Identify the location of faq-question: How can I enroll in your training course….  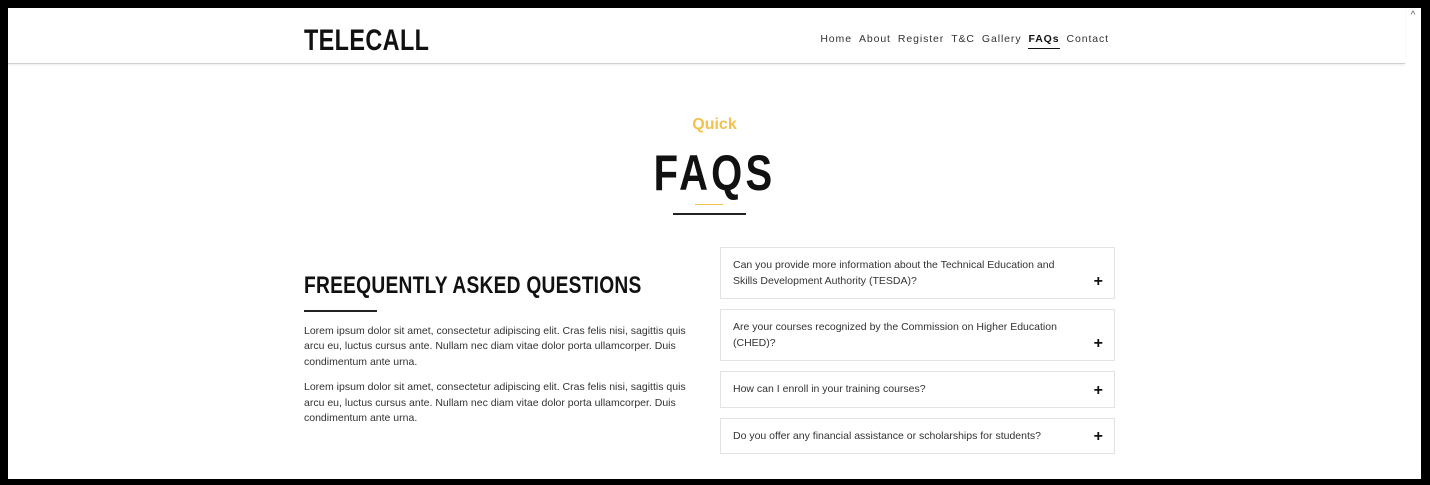
(829, 389).